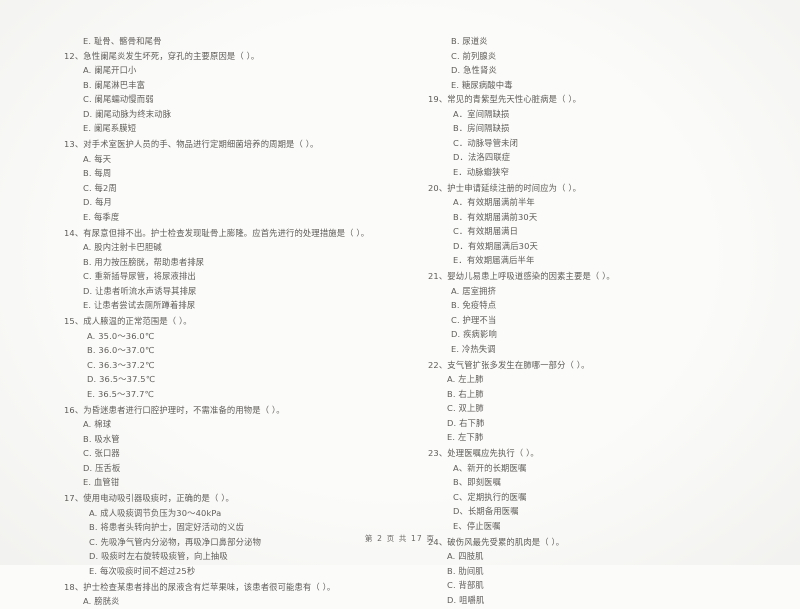 This screenshot has height=609, width=800. I want to click on option-d: D. 右下肺, so click(607, 423).